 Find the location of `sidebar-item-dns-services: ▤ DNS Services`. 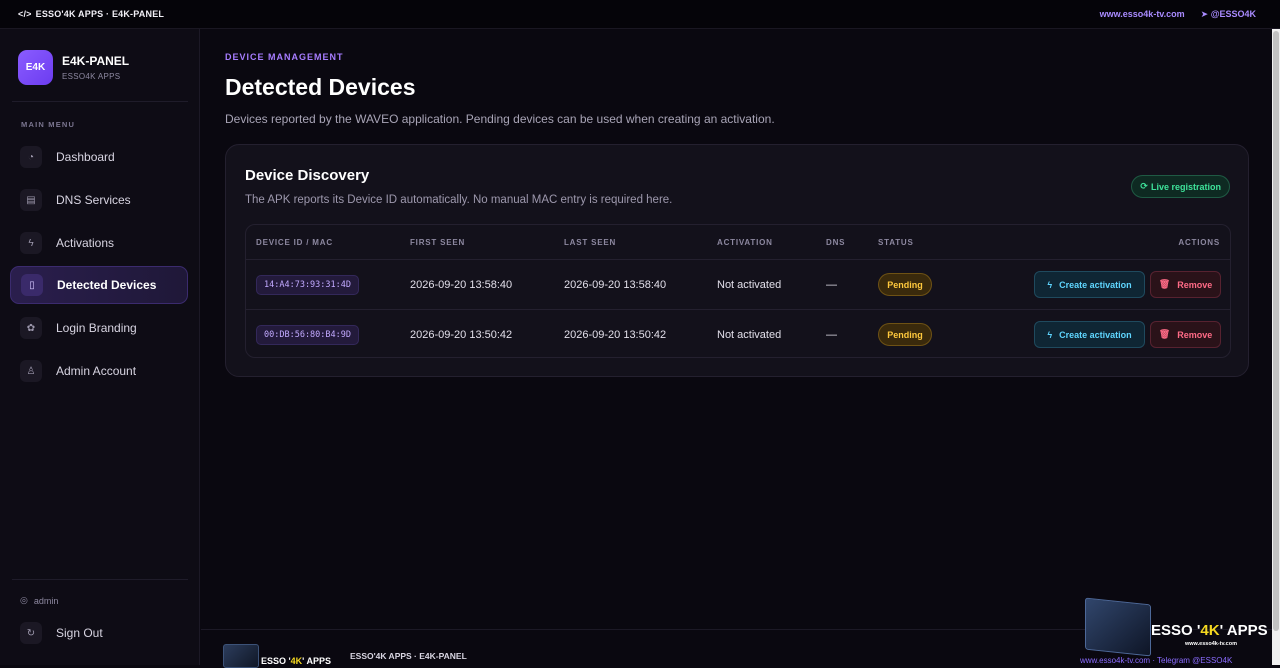

sidebar-item-dns-services: ▤ DNS Services is located at coordinates (99, 200).